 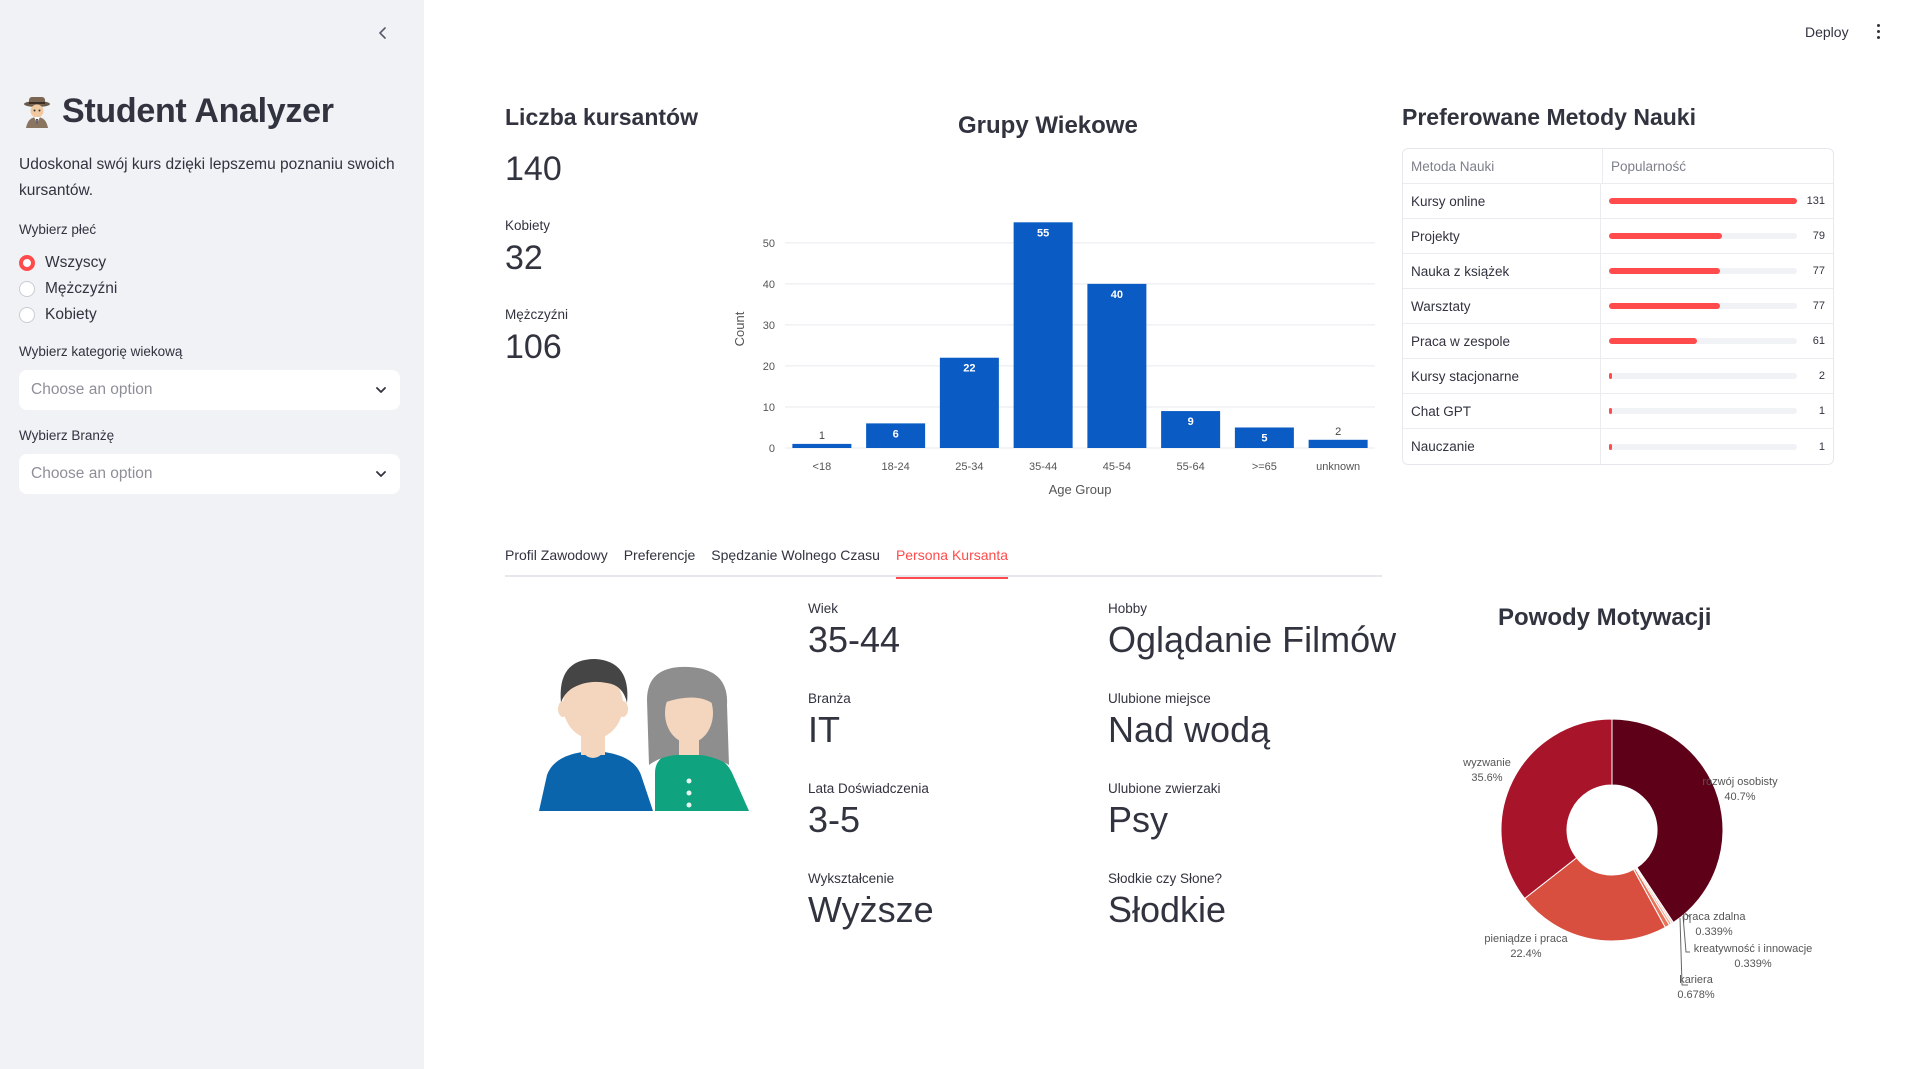 What do you see at coordinates (533, 347) in the screenshot?
I see `men-count-value: 106` at bounding box center [533, 347].